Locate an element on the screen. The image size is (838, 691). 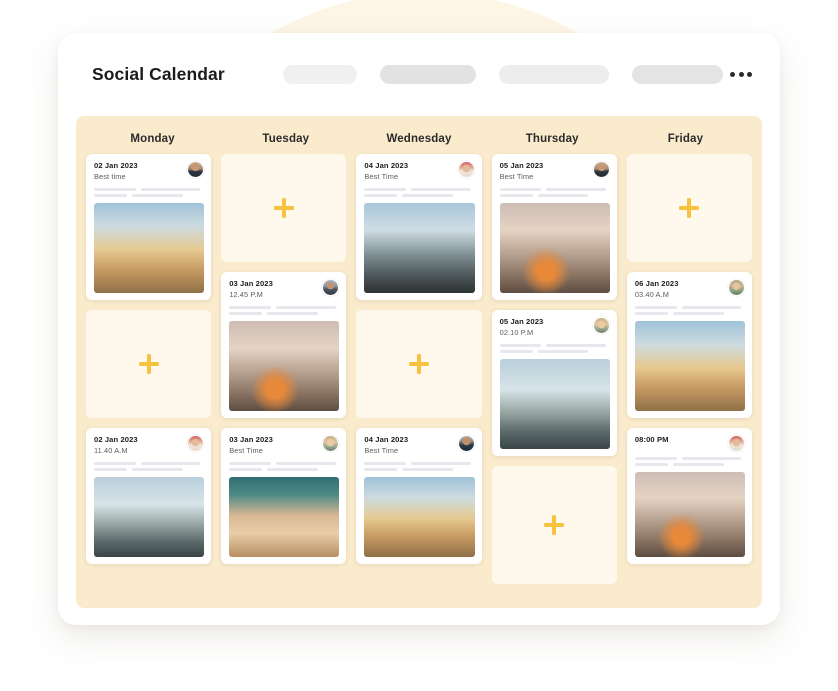
avatar-man-beard-icon is located at coordinates (601, 169).